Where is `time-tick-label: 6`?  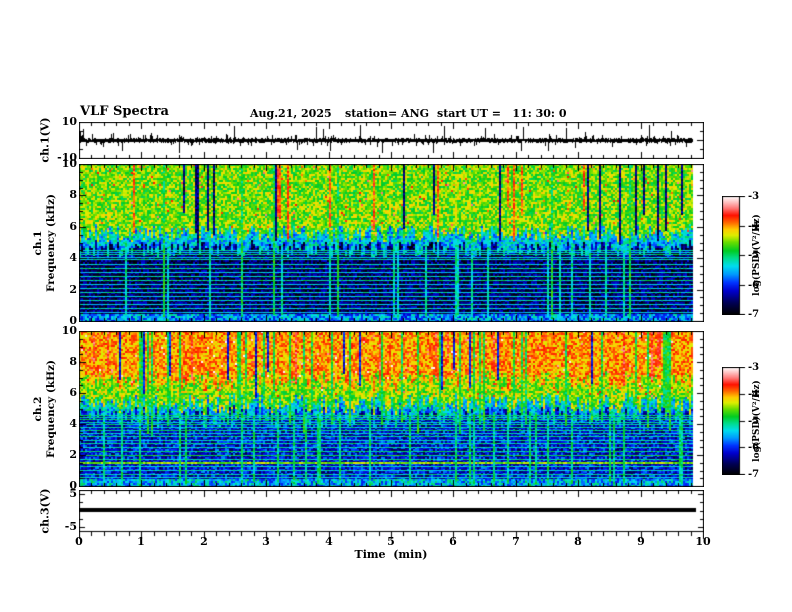
time-tick-label: 6 is located at coordinates (453, 541).